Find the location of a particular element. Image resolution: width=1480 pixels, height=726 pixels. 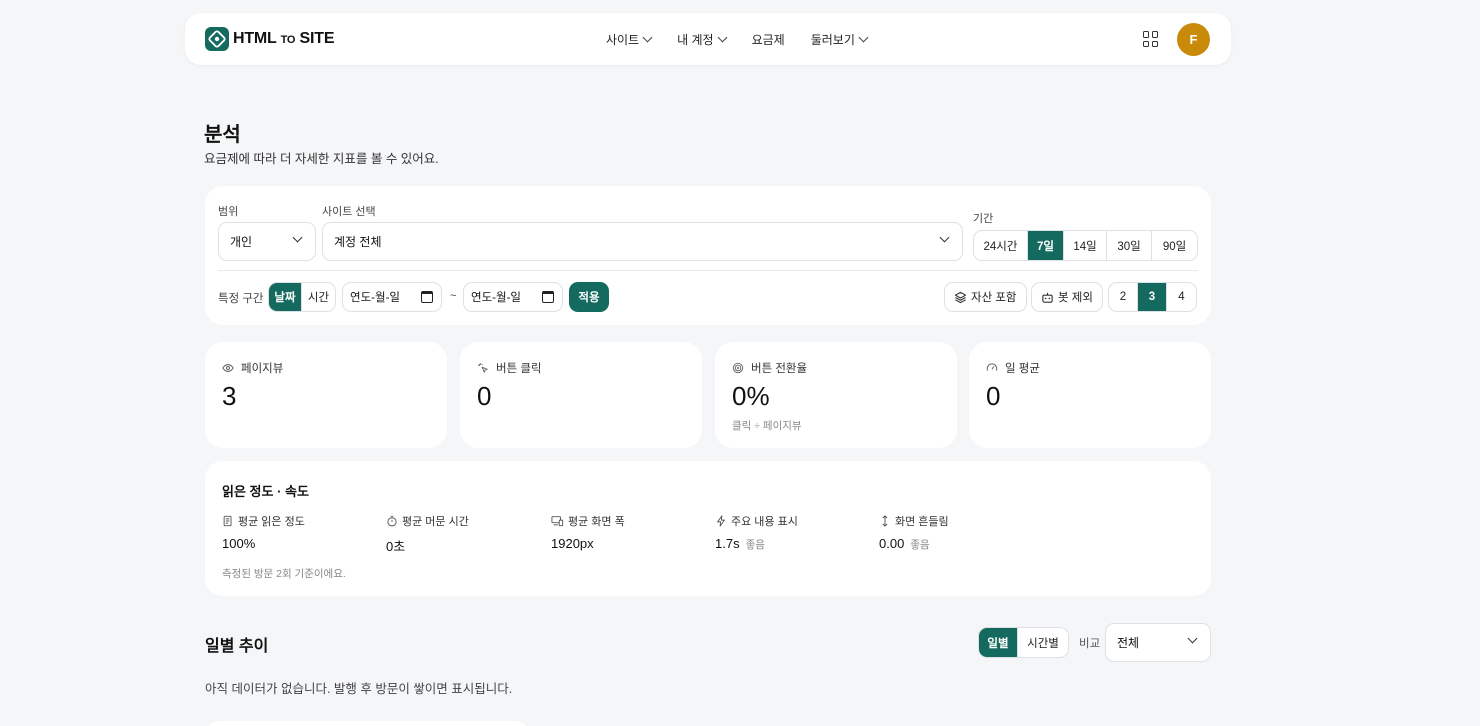

stat-card-conversion: 버튼 전환율 0% 클릭 ÷ 페이지뷰 is located at coordinates (836, 395).